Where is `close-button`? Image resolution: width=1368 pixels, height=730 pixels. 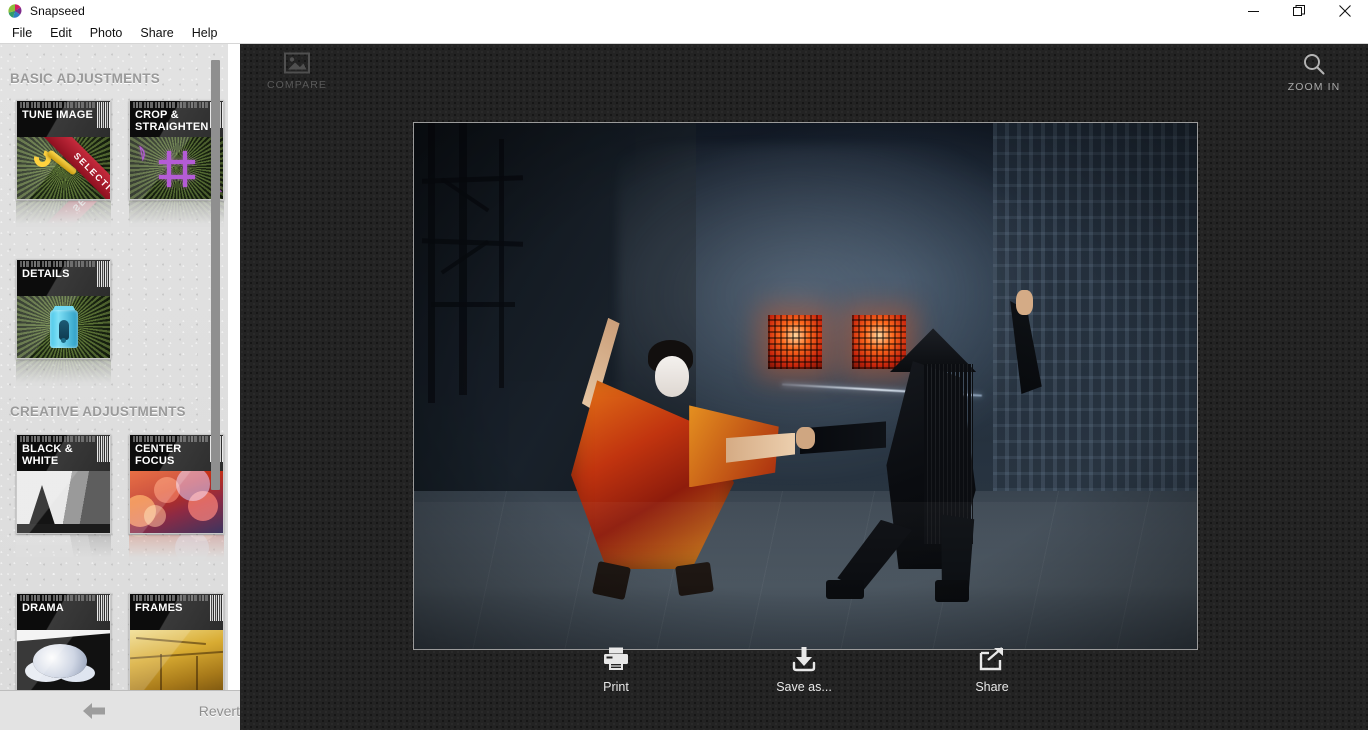 close-button is located at coordinates (1345, 11).